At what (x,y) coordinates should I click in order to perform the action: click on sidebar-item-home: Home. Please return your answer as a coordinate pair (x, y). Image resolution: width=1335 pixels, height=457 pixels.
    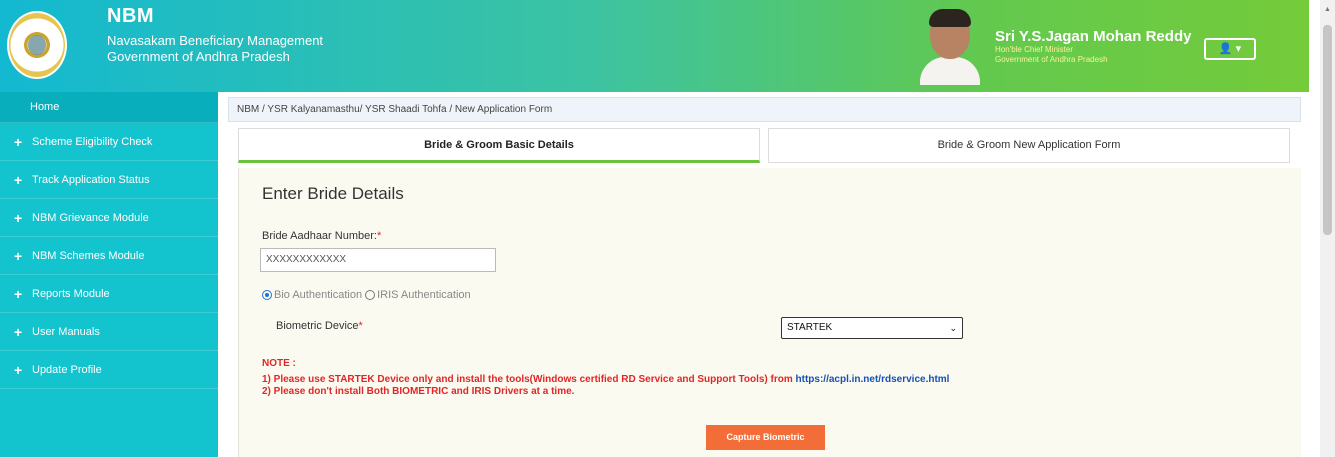
    Looking at the image, I should click on (109, 107).